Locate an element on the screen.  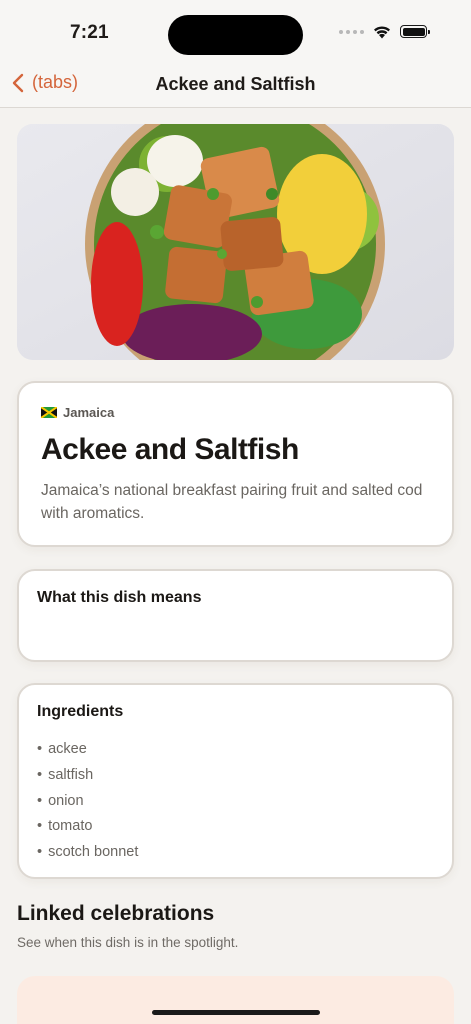
ingredient-label: scotch bonnet is located at coordinates (93, 852).